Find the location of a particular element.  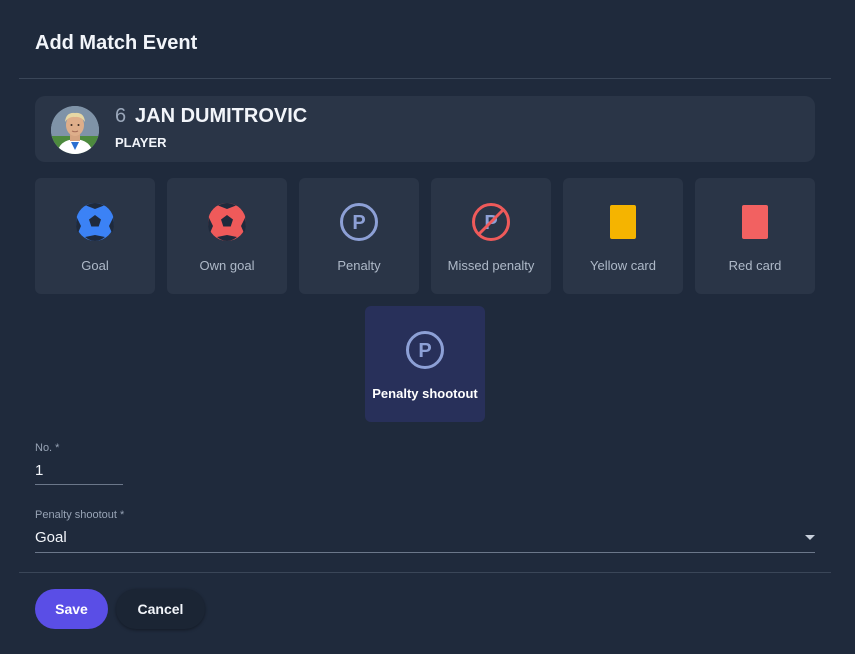

red-card-icon is located at coordinates (755, 222).